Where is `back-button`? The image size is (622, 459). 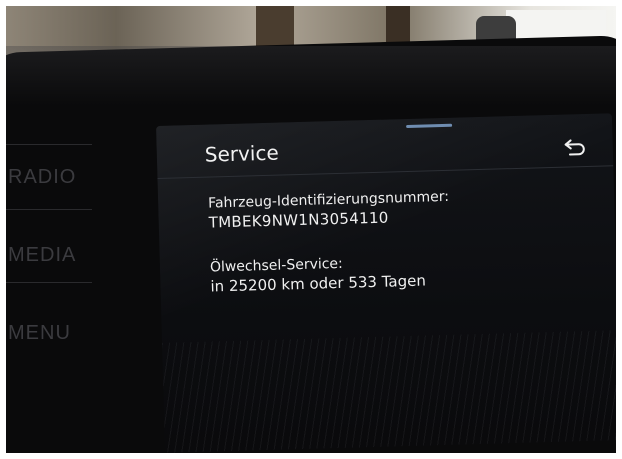
back-button is located at coordinates (574, 147).